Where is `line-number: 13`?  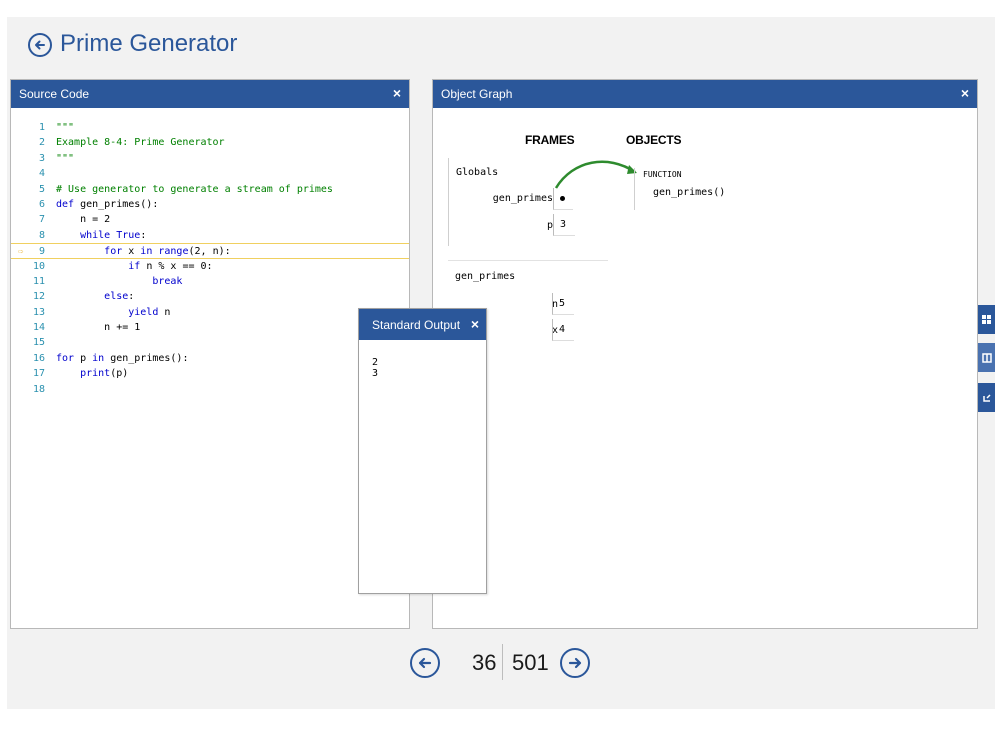
line-number: 13 is located at coordinates (38, 312).